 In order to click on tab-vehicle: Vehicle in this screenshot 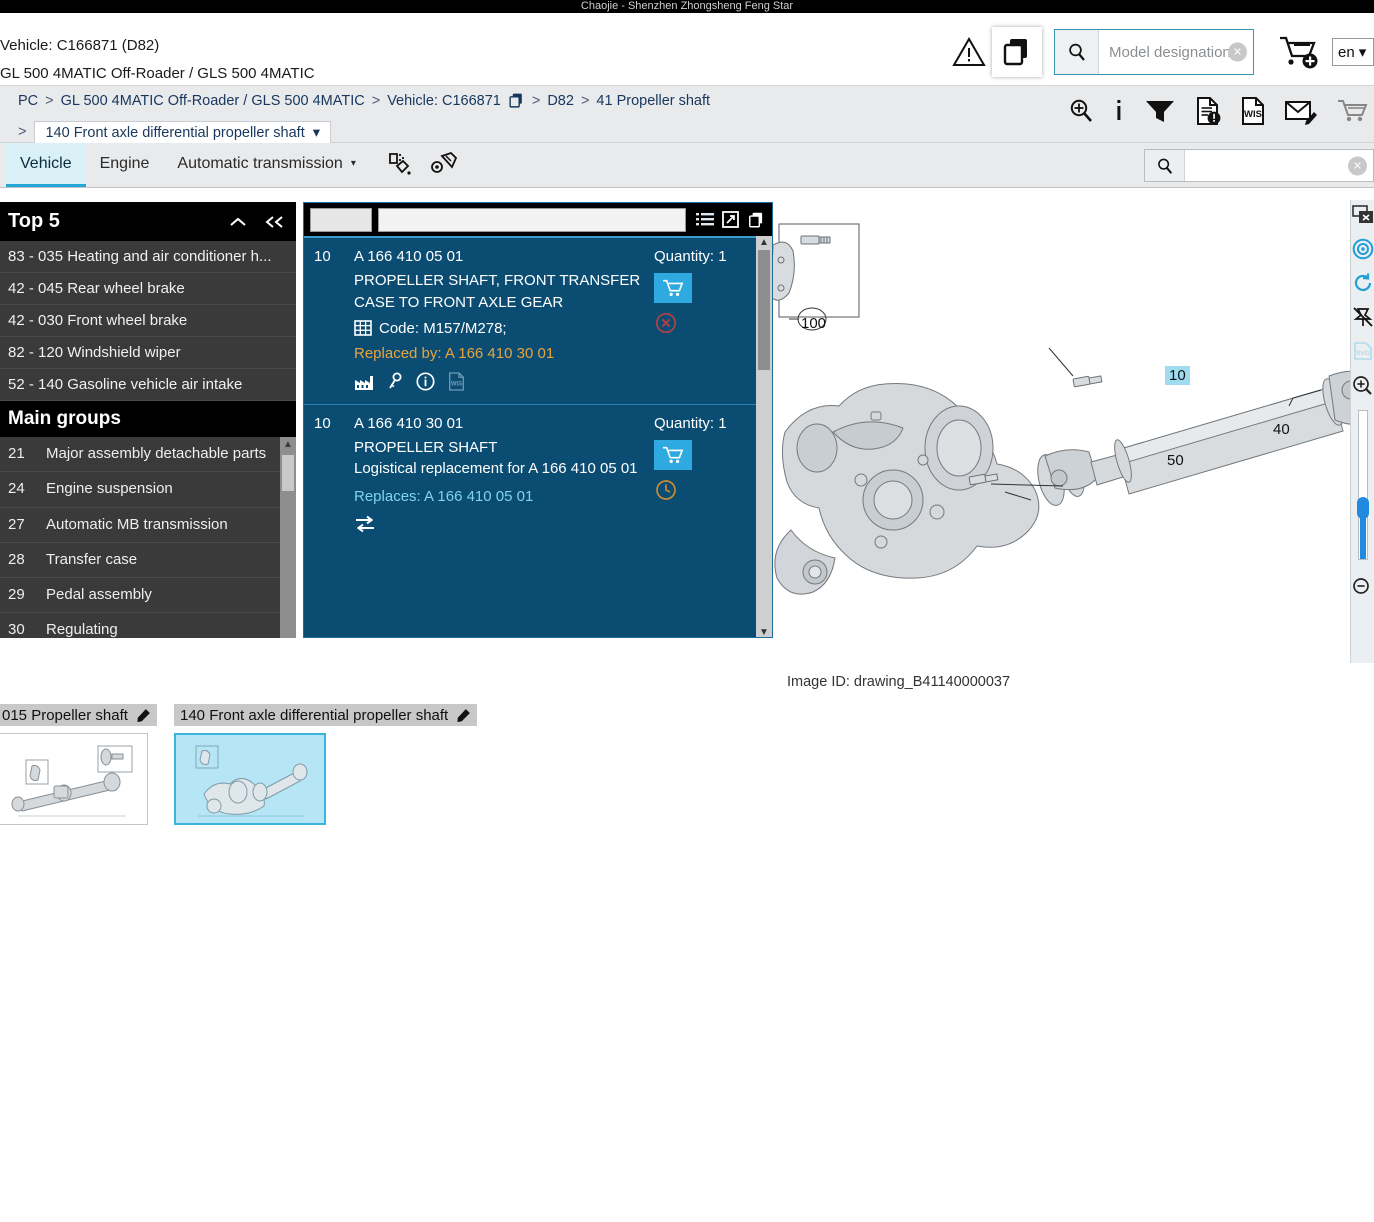, I will do `click(46, 165)`.